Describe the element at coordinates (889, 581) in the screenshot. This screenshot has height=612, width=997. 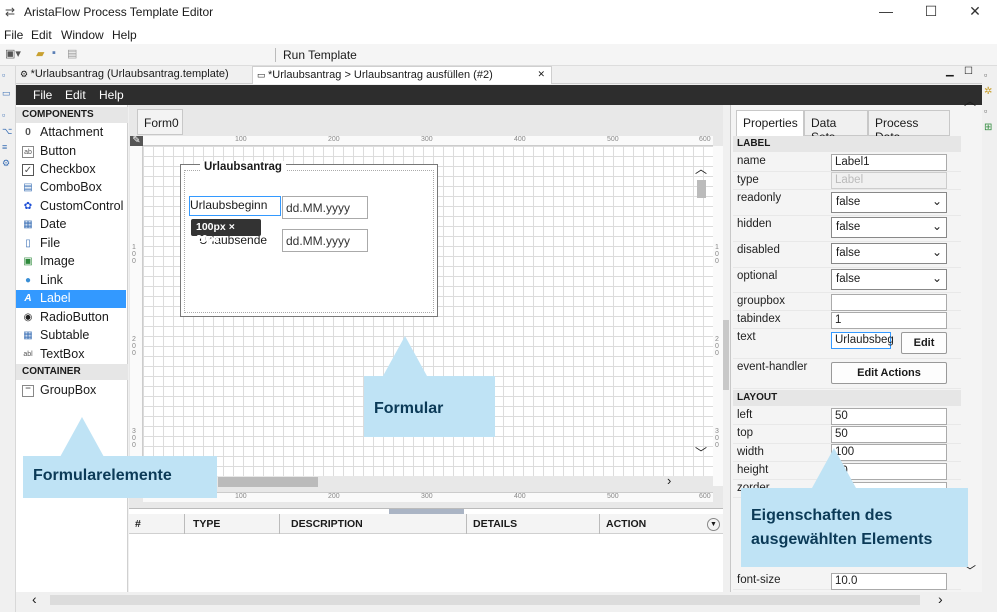
I see `font-size-field: 10.0` at that location.